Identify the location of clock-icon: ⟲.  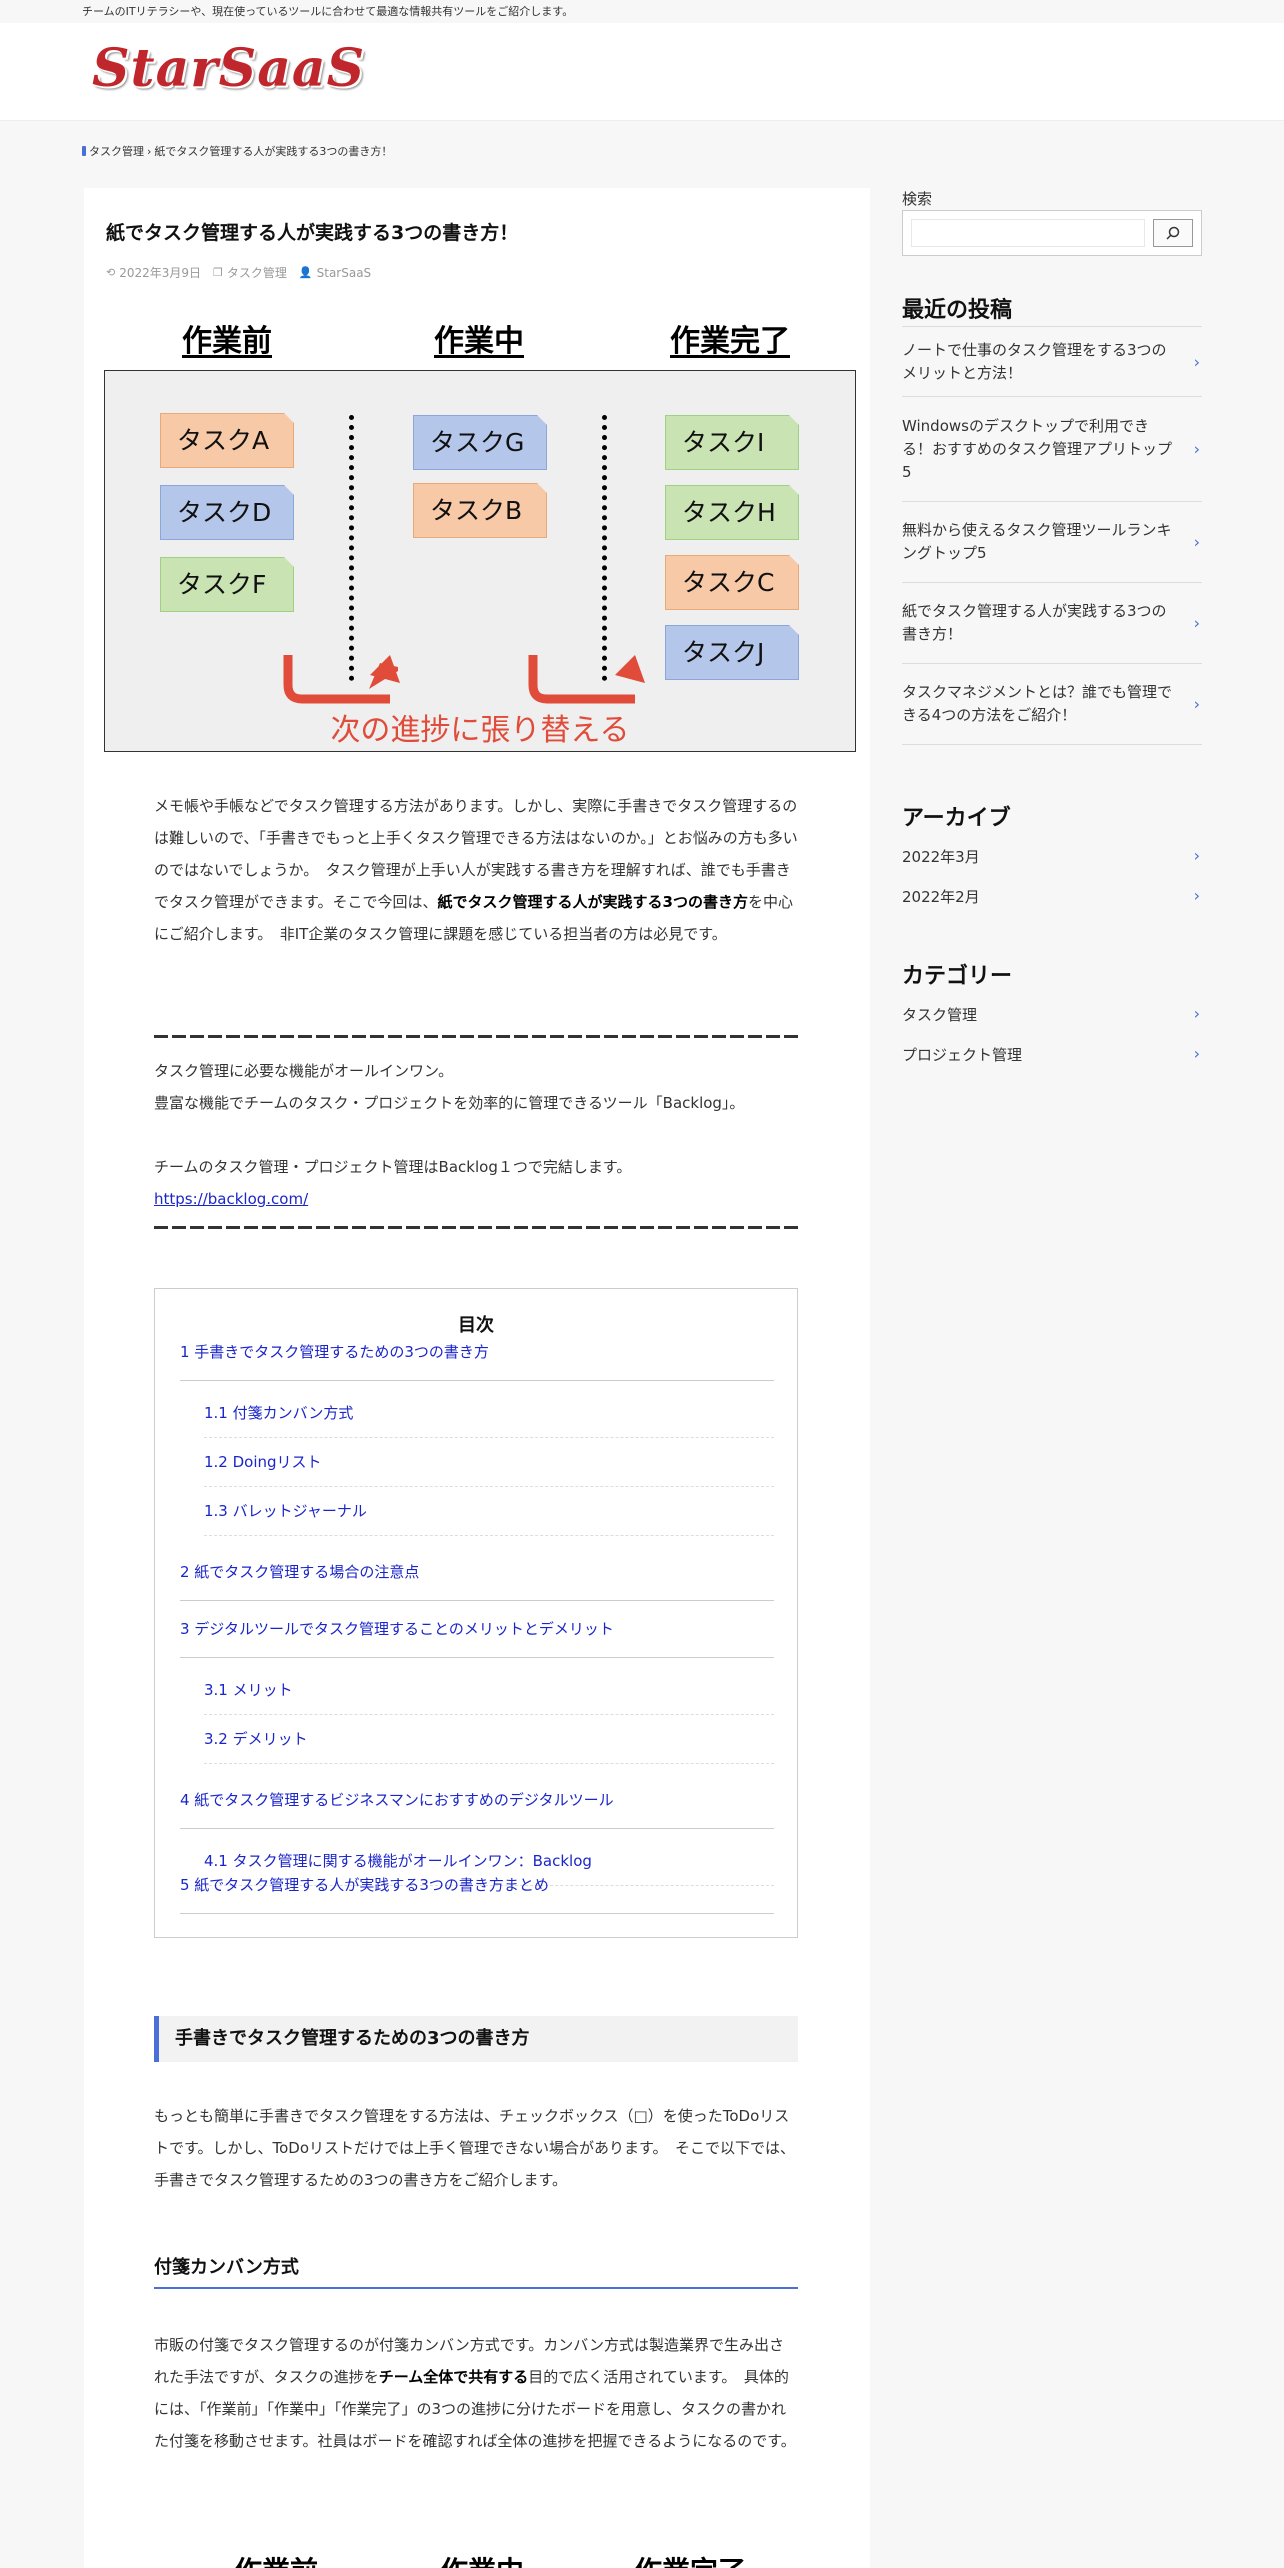
(111, 272).